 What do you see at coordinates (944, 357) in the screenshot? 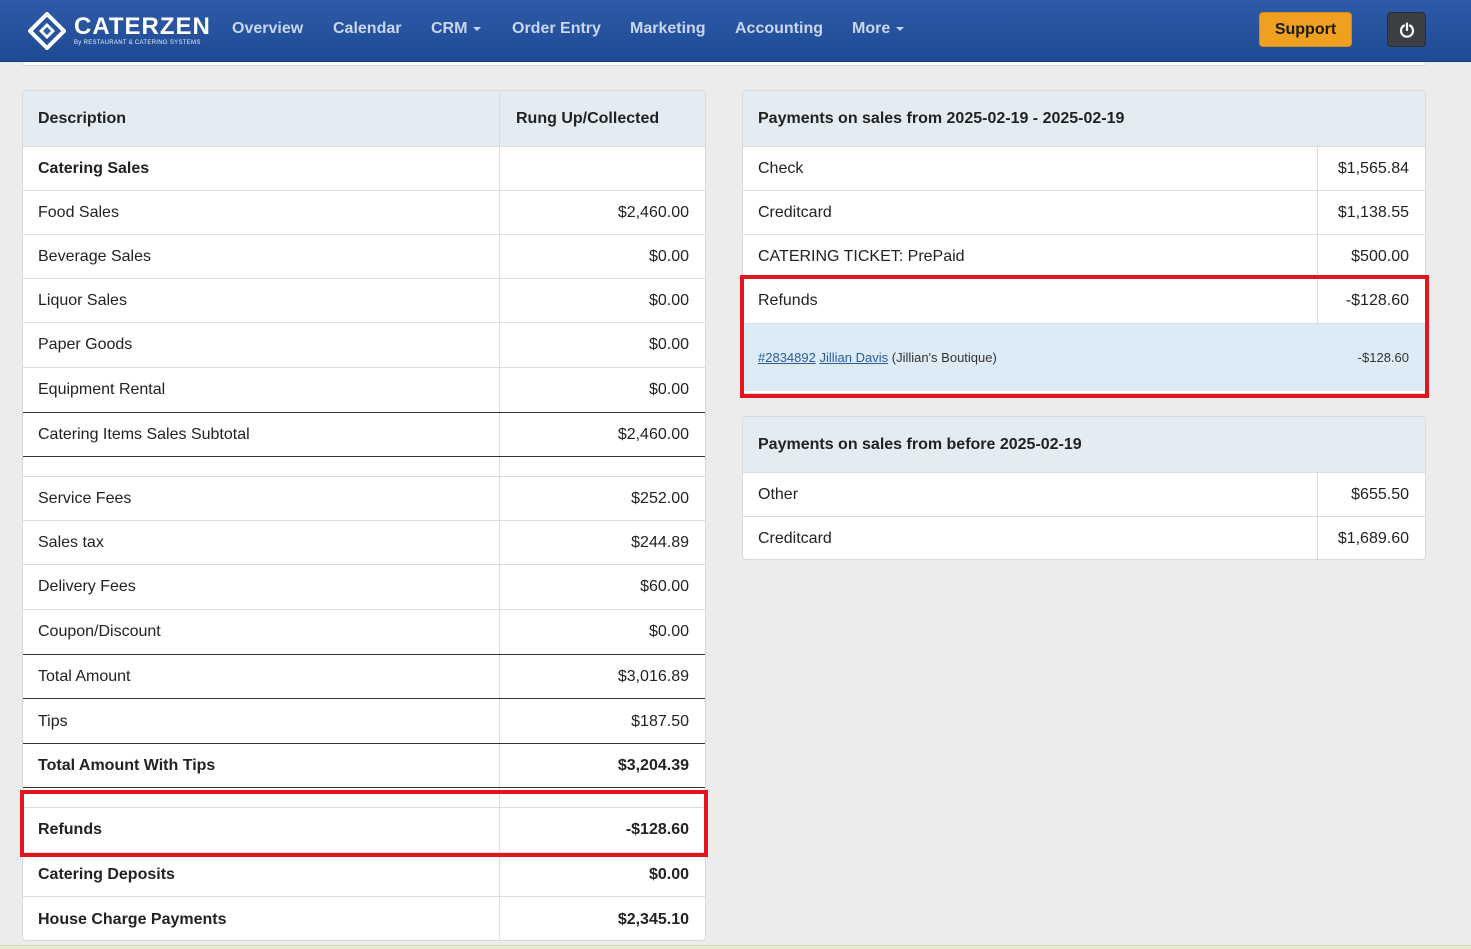
I see `company-name: (Jillian's Boutique)` at bounding box center [944, 357].